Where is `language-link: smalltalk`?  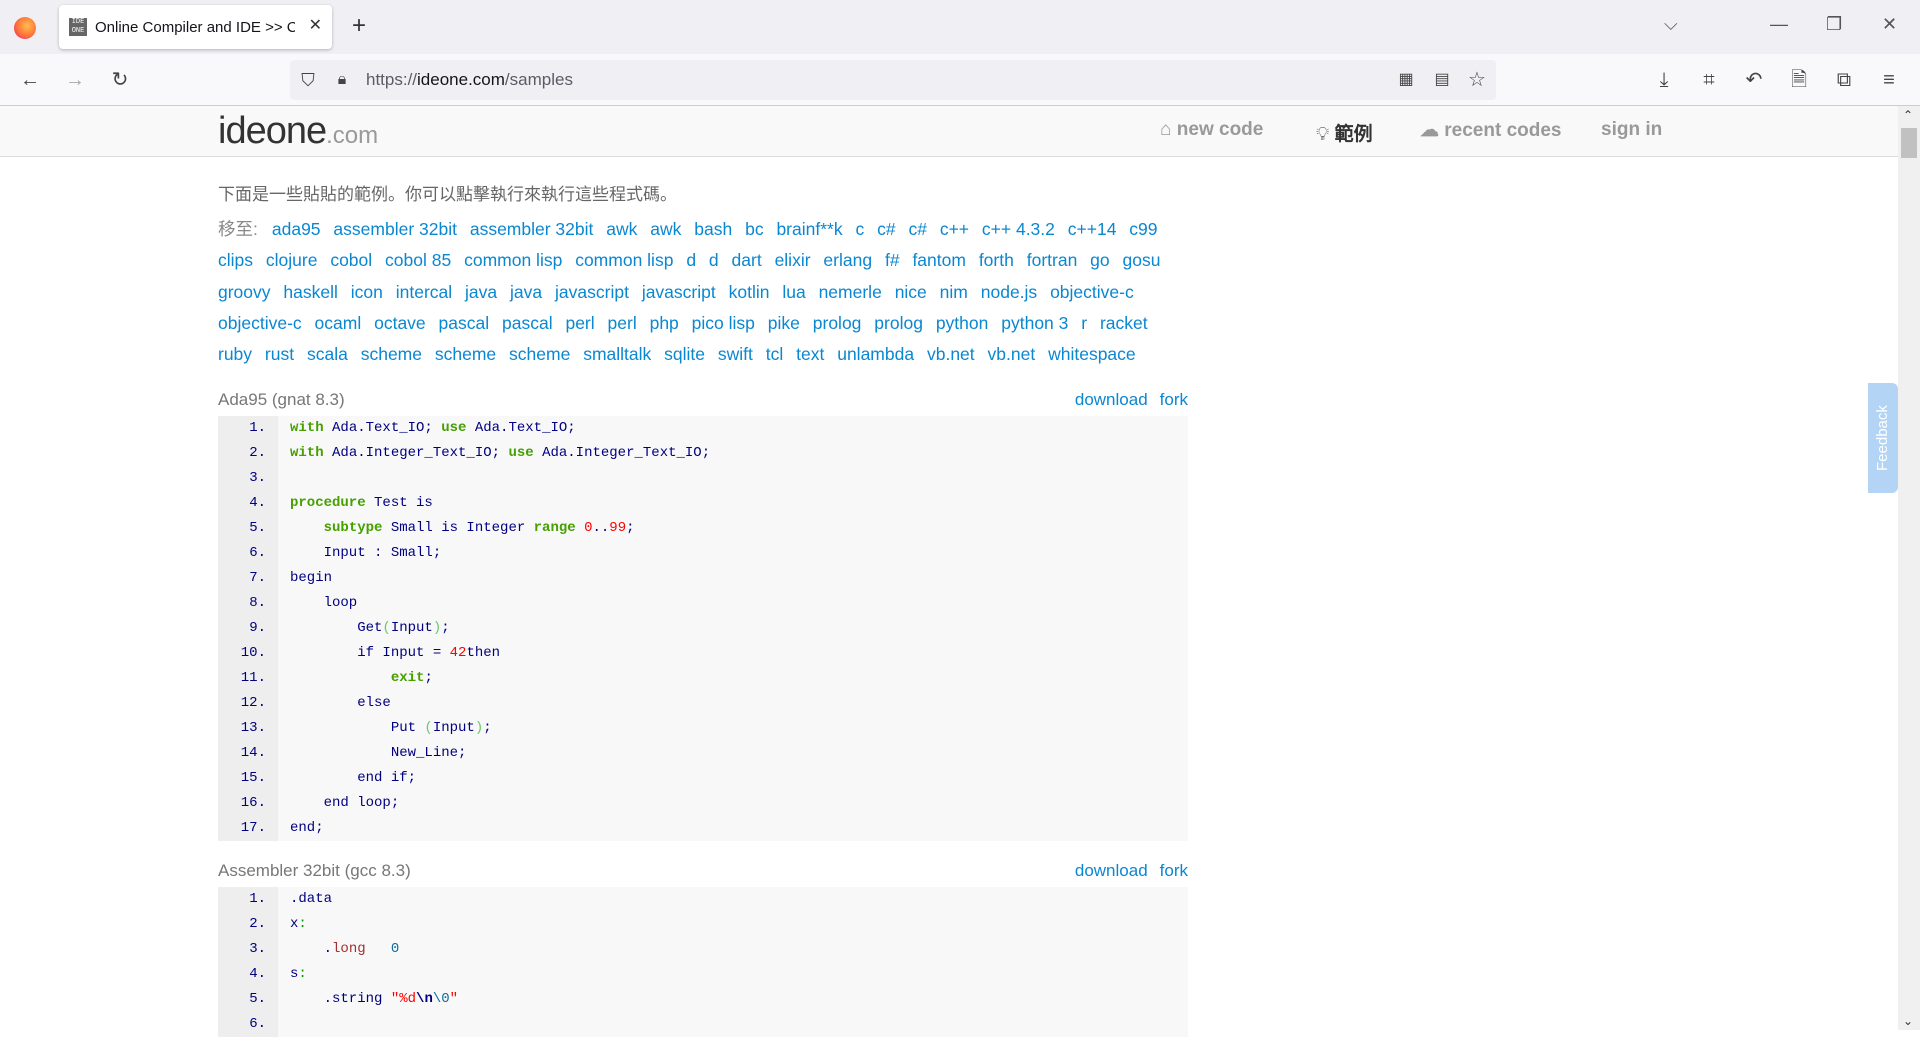
language-link: smalltalk is located at coordinates (617, 354).